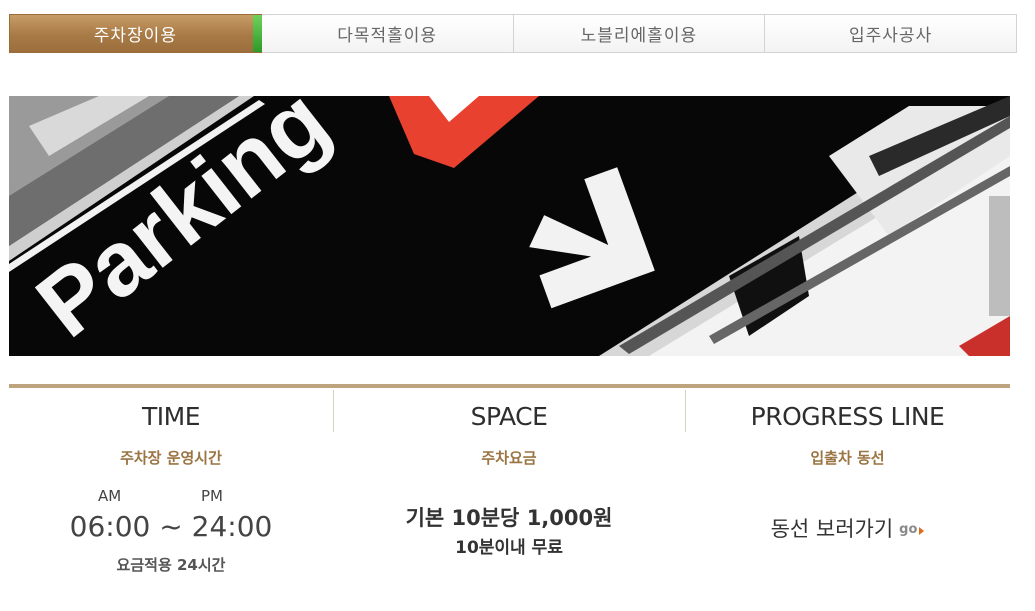 This screenshot has height=611, width=1035. Describe the element at coordinates (891, 33) in the screenshot. I see `tab-tenant-construction: 입주사공사` at that location.